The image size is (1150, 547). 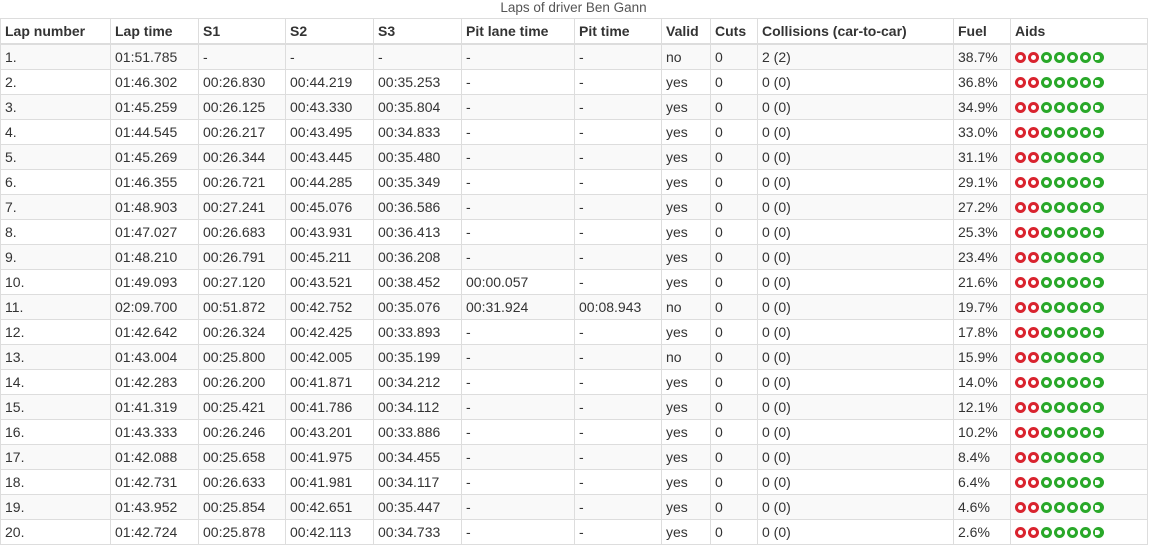 What do you see at coordinates (618, 31) in the screenshot?
I see `col-header-pit-time: Pit time` at bounding box center [618, 31].